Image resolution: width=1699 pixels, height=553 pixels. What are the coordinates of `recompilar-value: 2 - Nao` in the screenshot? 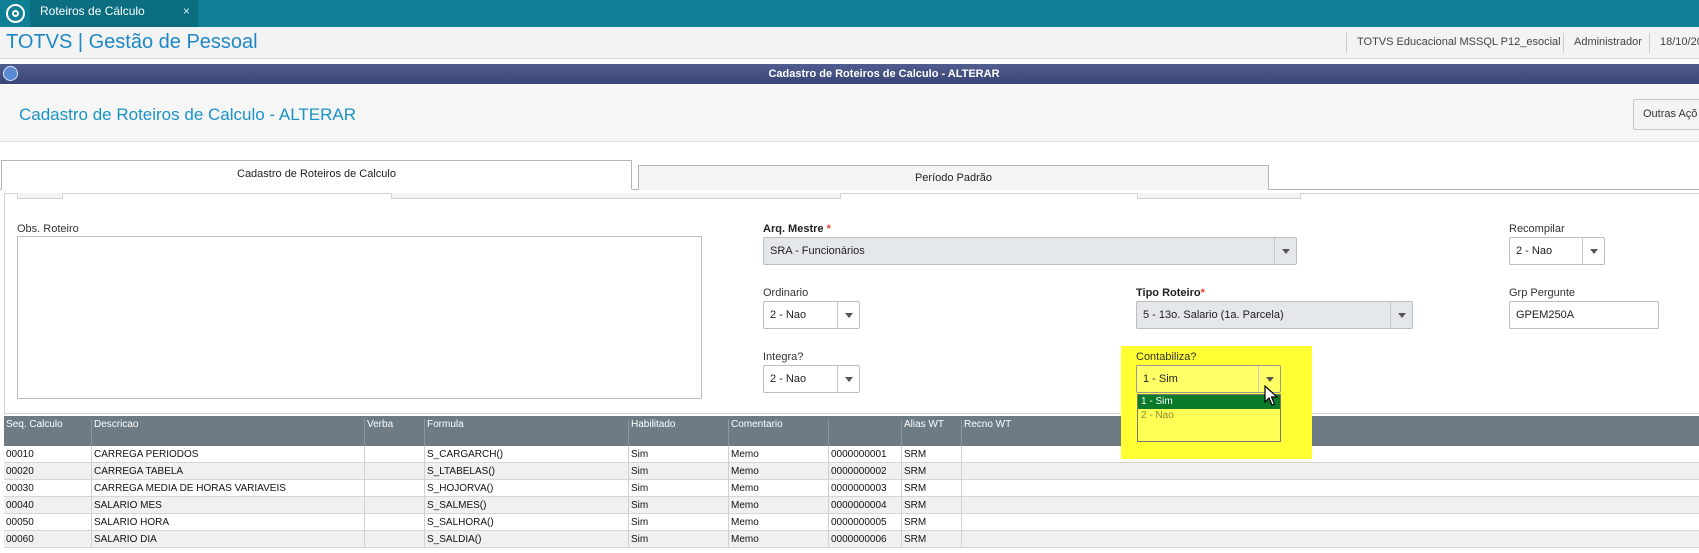 It's located at (1534, 251).